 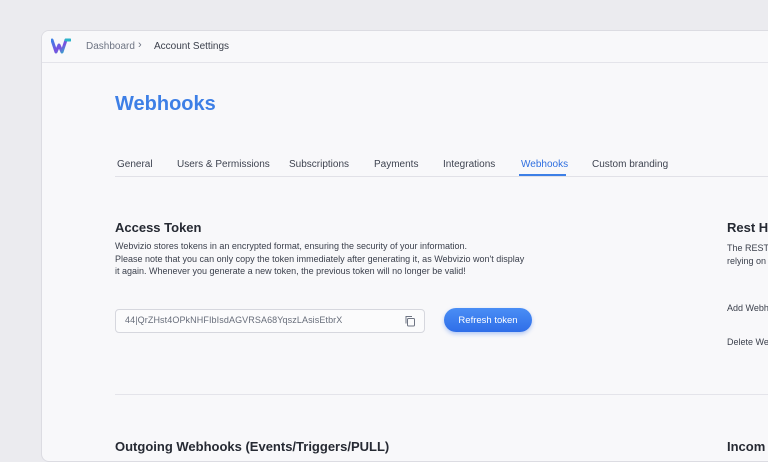 What do you see at coordinates (405, 47) in the screenshot?
I see `top-bar: Dashboard › Account Settings` at bounding box center [405, 47].